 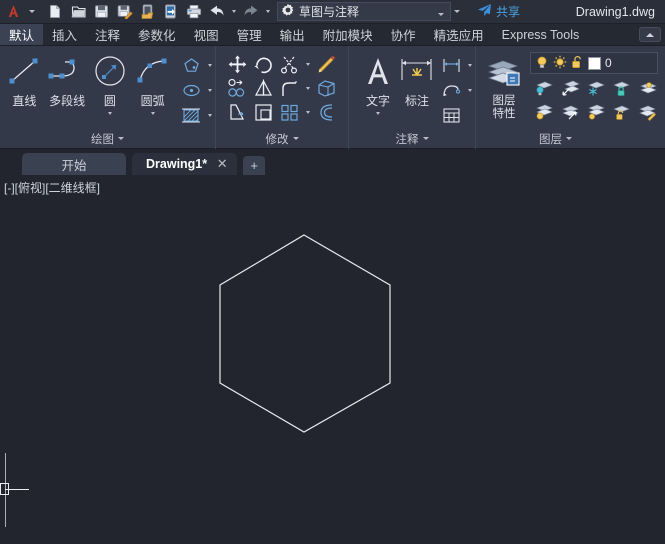 What do you see at coordinates (24, 80) in the screenshot?
I see `draw-line-button: 直线` at bounding box center [24, 80].